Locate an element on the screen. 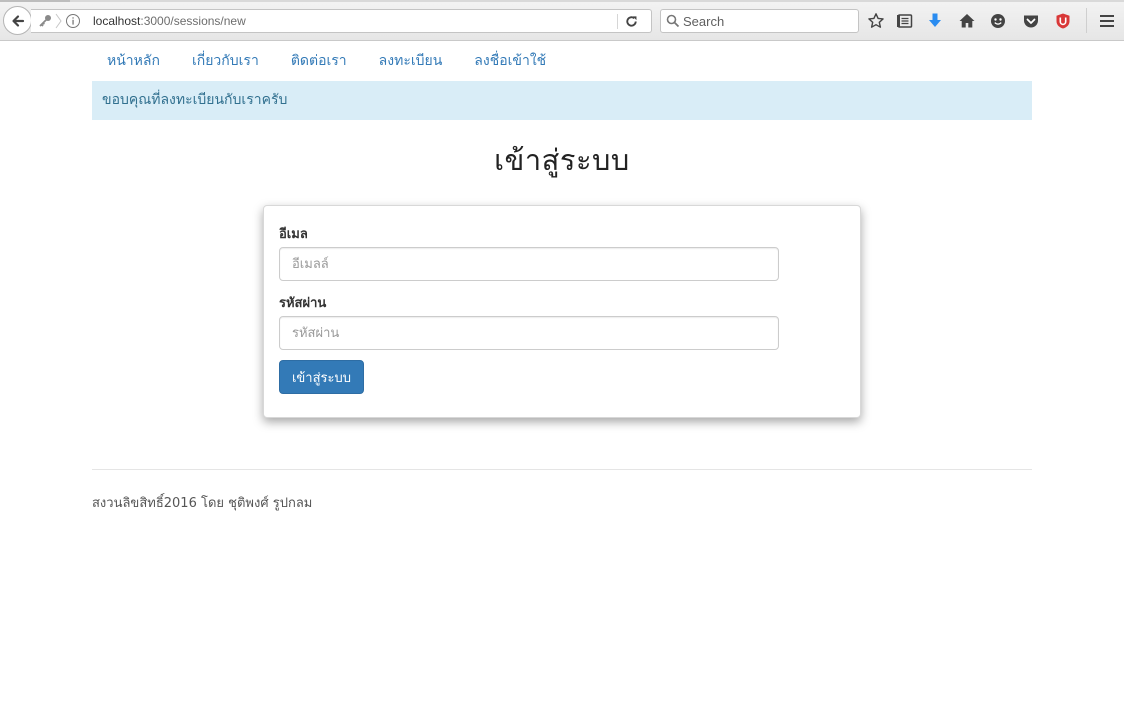 This screenshot has height=707, width=1124. url-text: localhost:3000/sessions/new is located at coordinates (169, 21).